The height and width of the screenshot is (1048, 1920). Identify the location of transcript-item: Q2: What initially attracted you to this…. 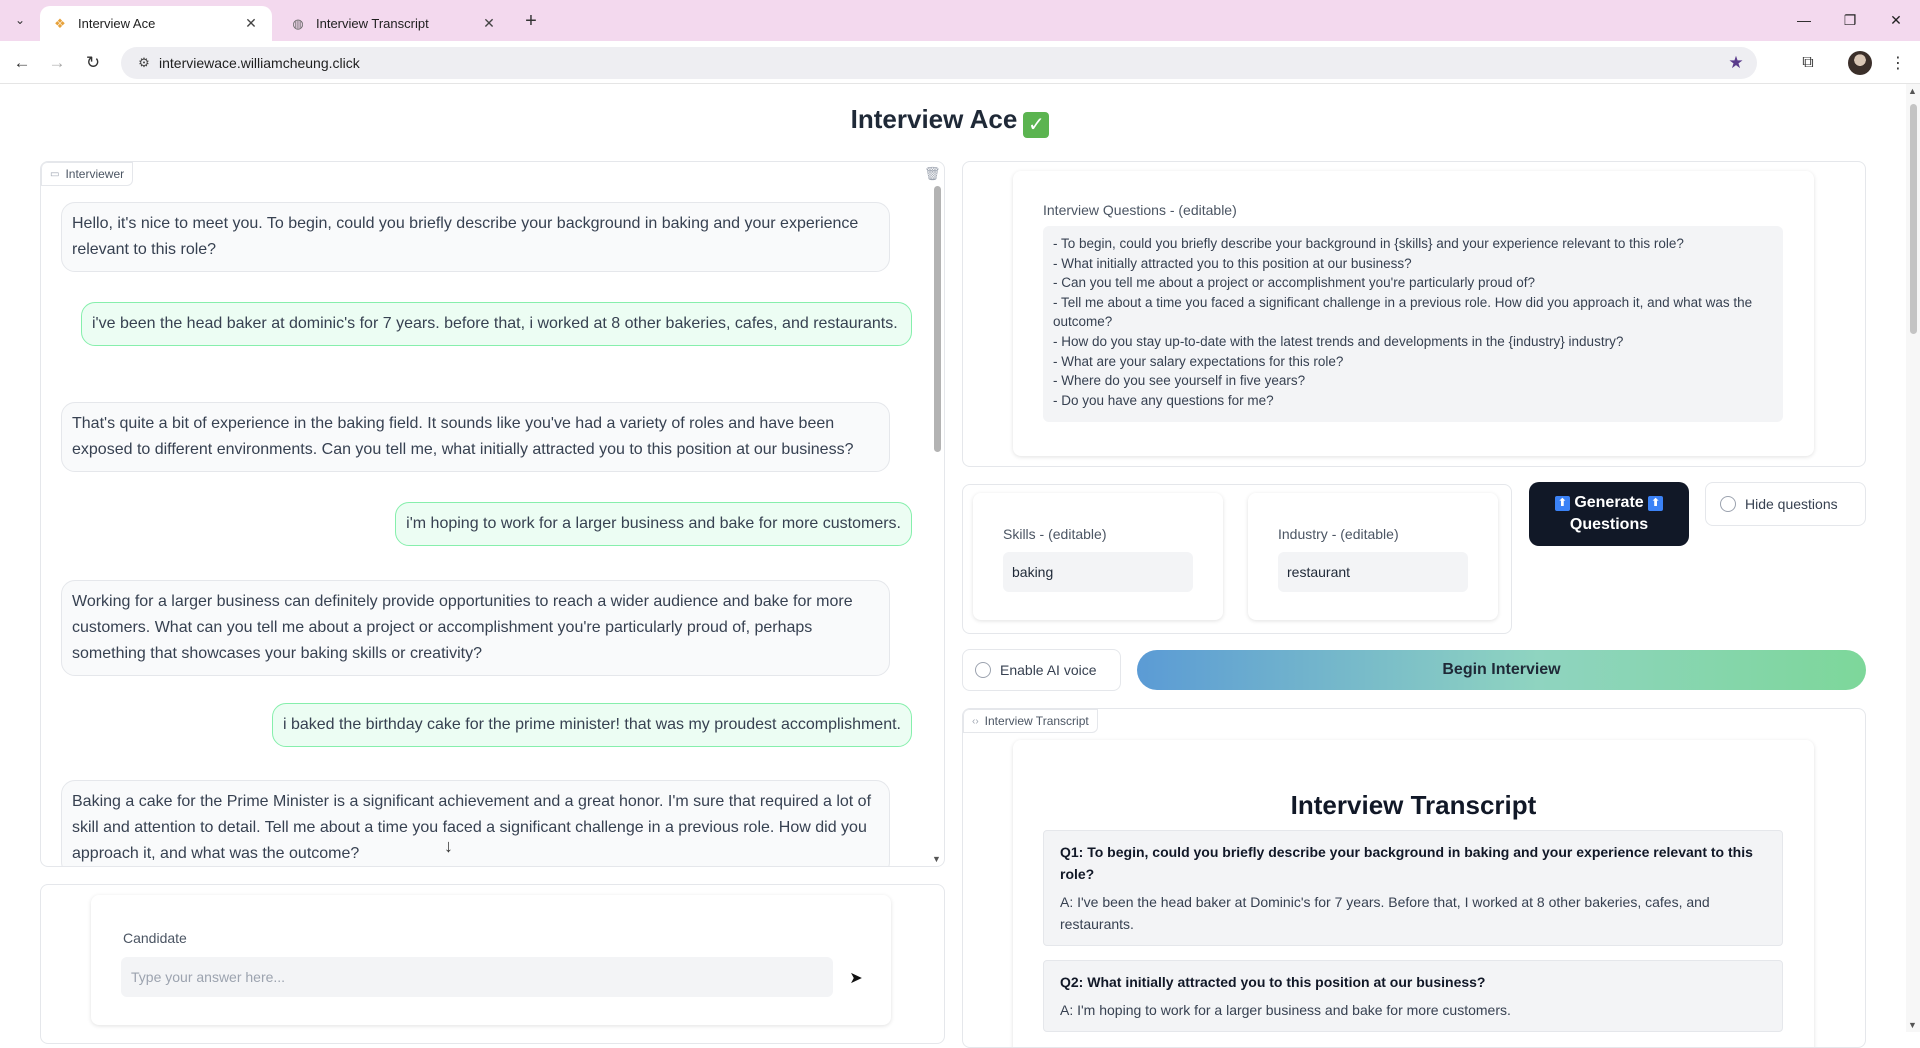
(1413, 996).